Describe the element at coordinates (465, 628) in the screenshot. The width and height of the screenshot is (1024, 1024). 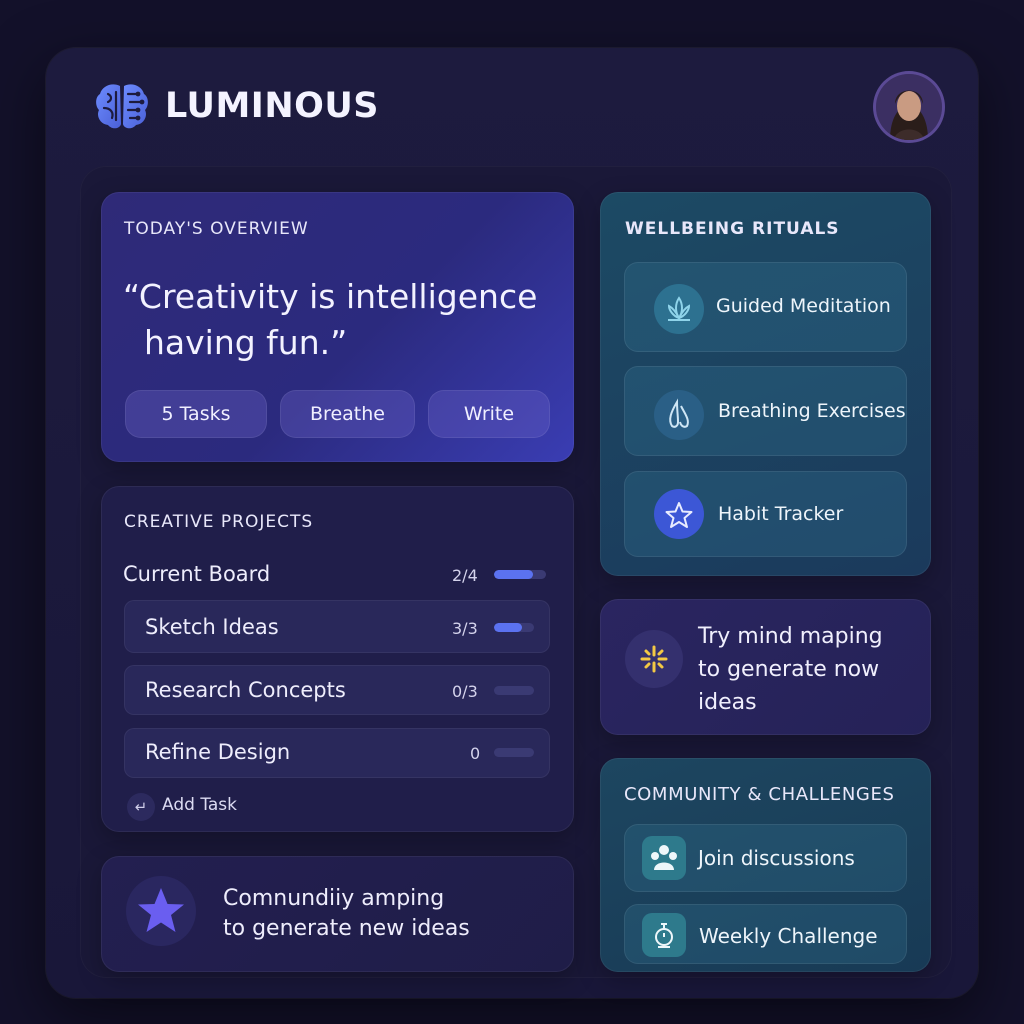
I see `task-count: 3/3` at that location.